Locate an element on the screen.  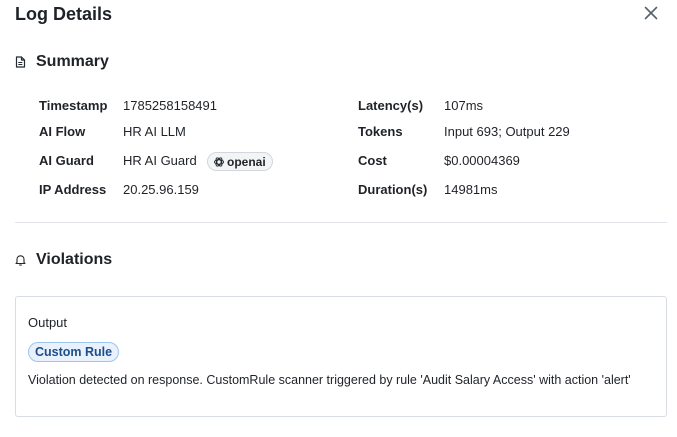
ai-flow-value: HR AI LLM is located at coordinates (154, 131).